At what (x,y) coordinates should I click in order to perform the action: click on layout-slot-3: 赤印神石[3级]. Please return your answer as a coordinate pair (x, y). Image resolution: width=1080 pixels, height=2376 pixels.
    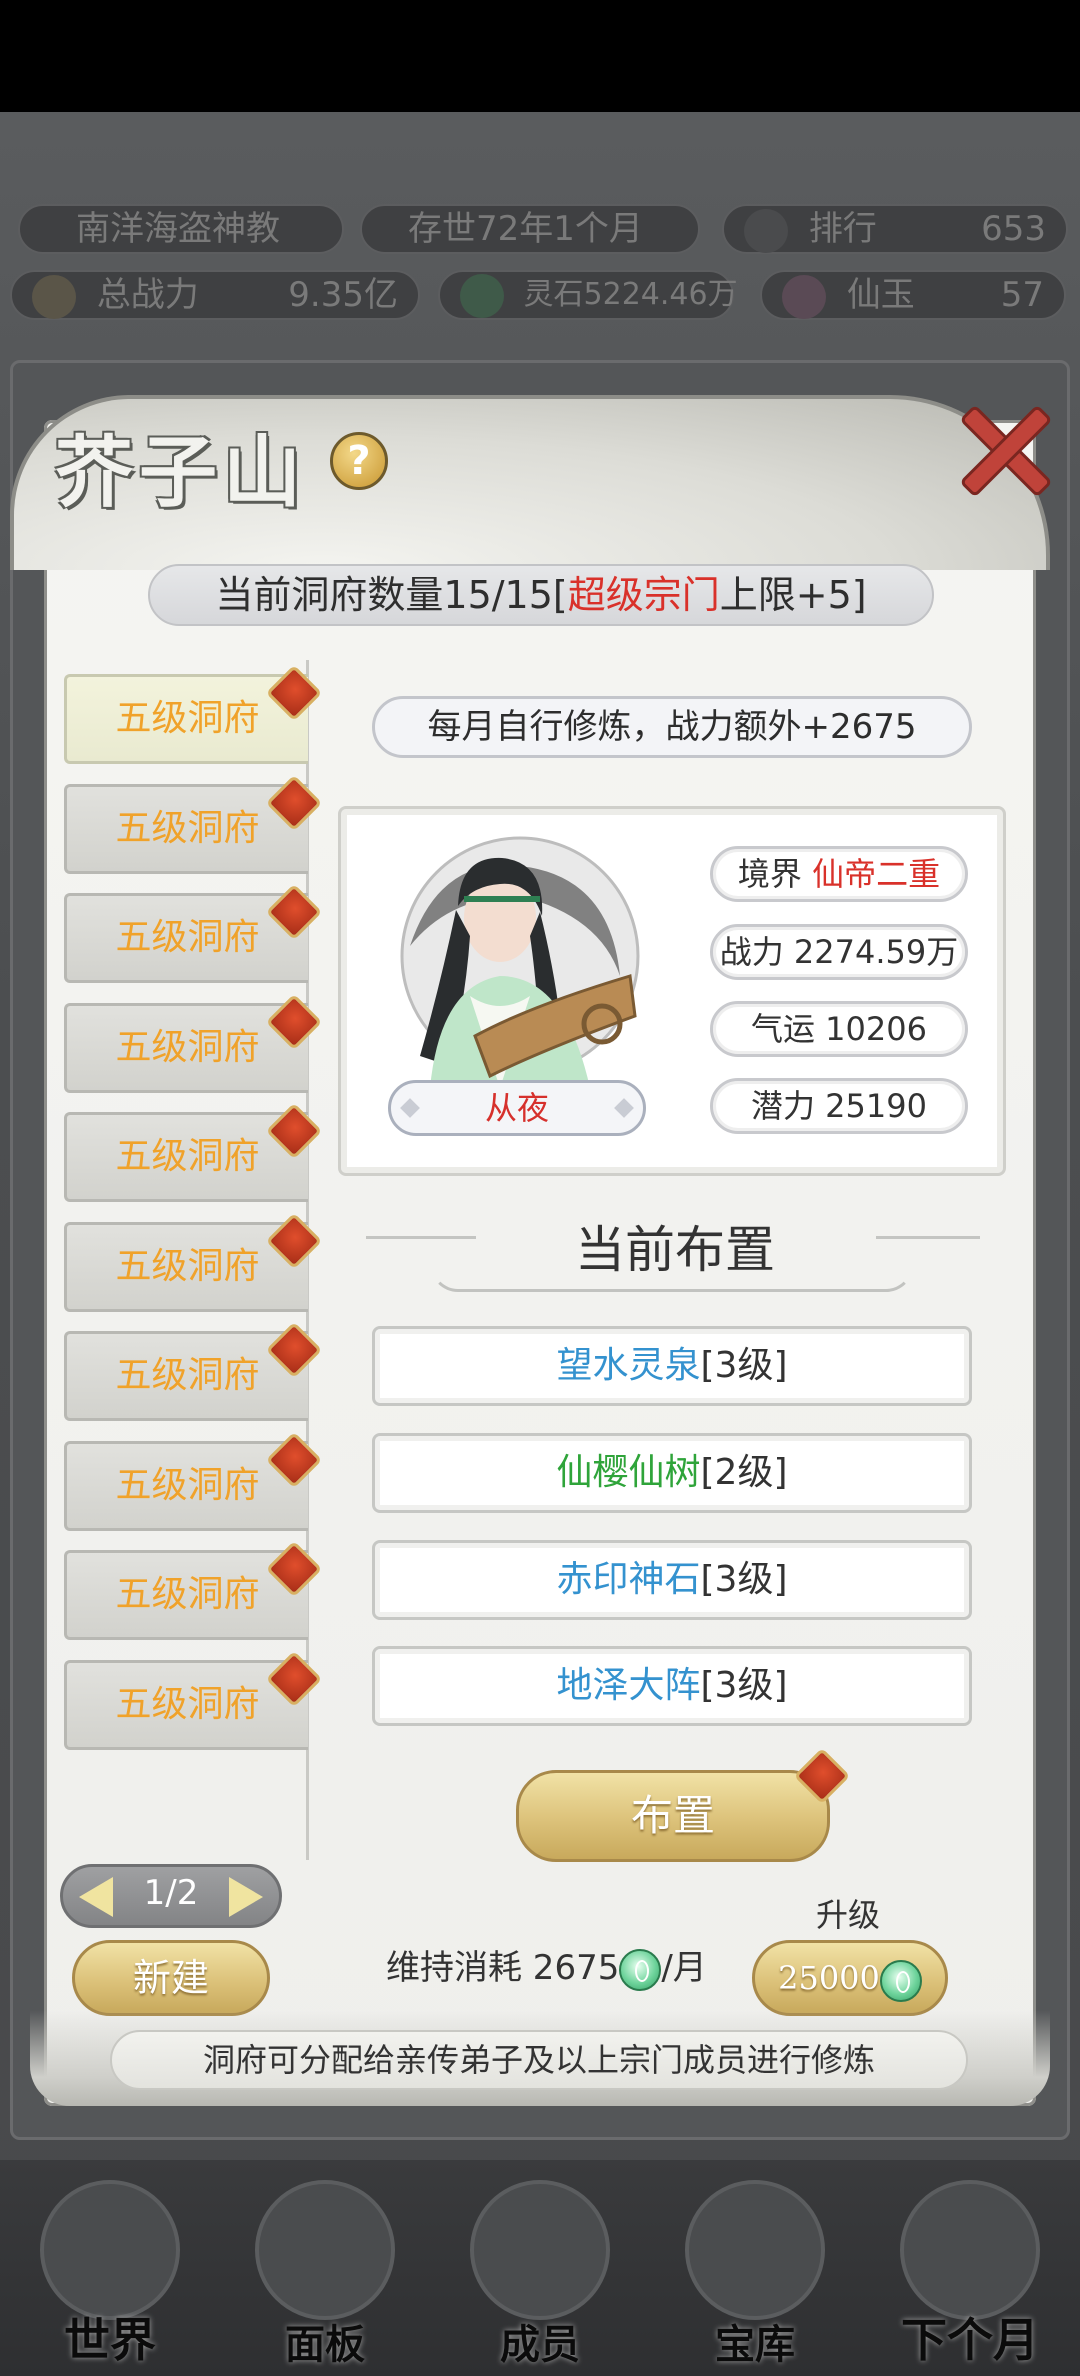
    Looking at the image, I should click on (672, 1580).